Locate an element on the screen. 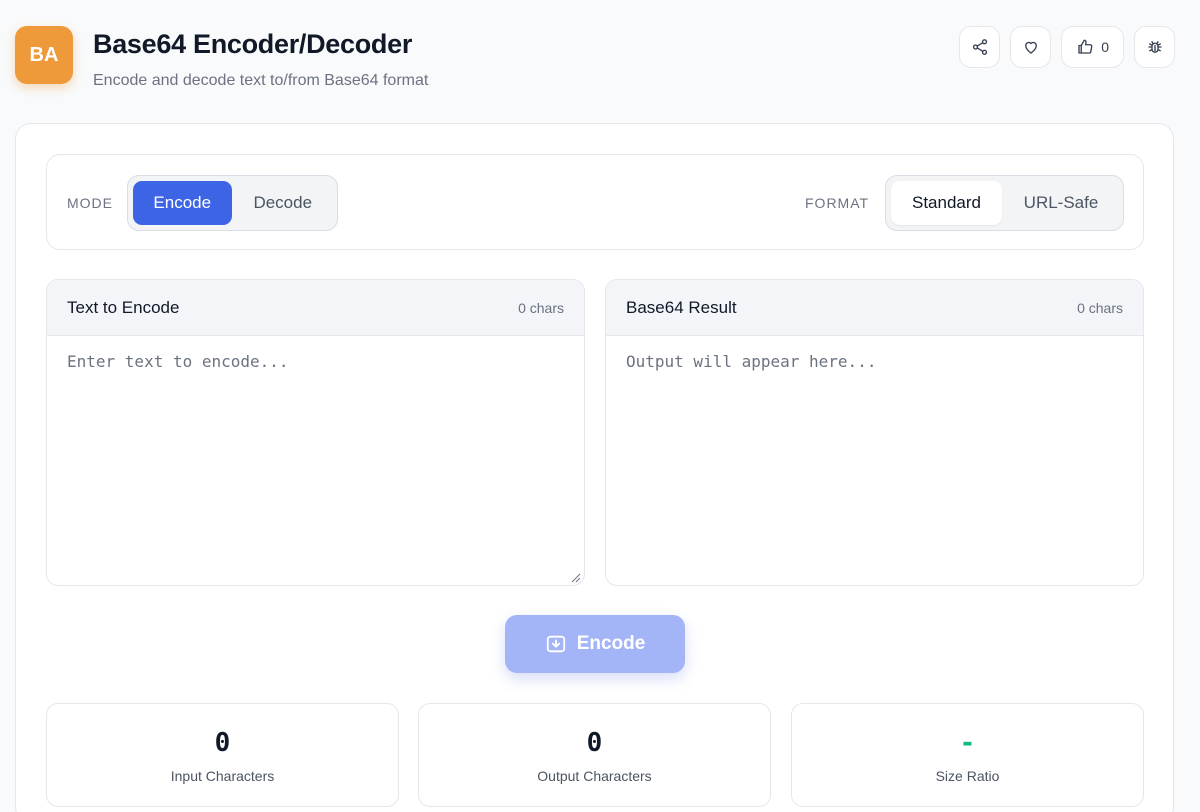 The image size is (1200, 812). format-toggle: Standard URL-Safe is located at coordinates (1004, 203).